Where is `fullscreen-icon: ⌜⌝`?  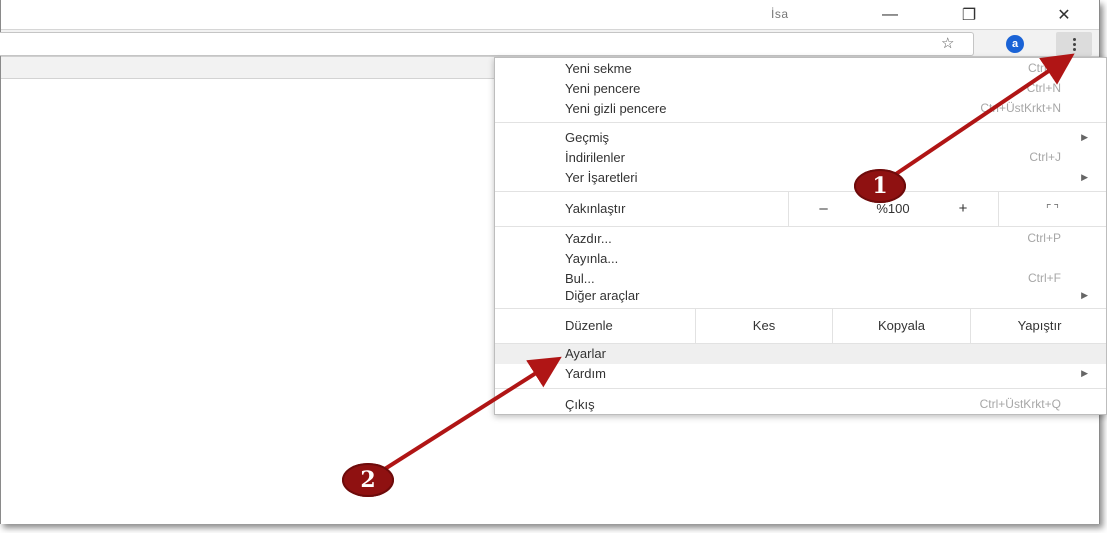
fullscreen-icon: ⌜⌝ is located at coordinates (1052, 208).